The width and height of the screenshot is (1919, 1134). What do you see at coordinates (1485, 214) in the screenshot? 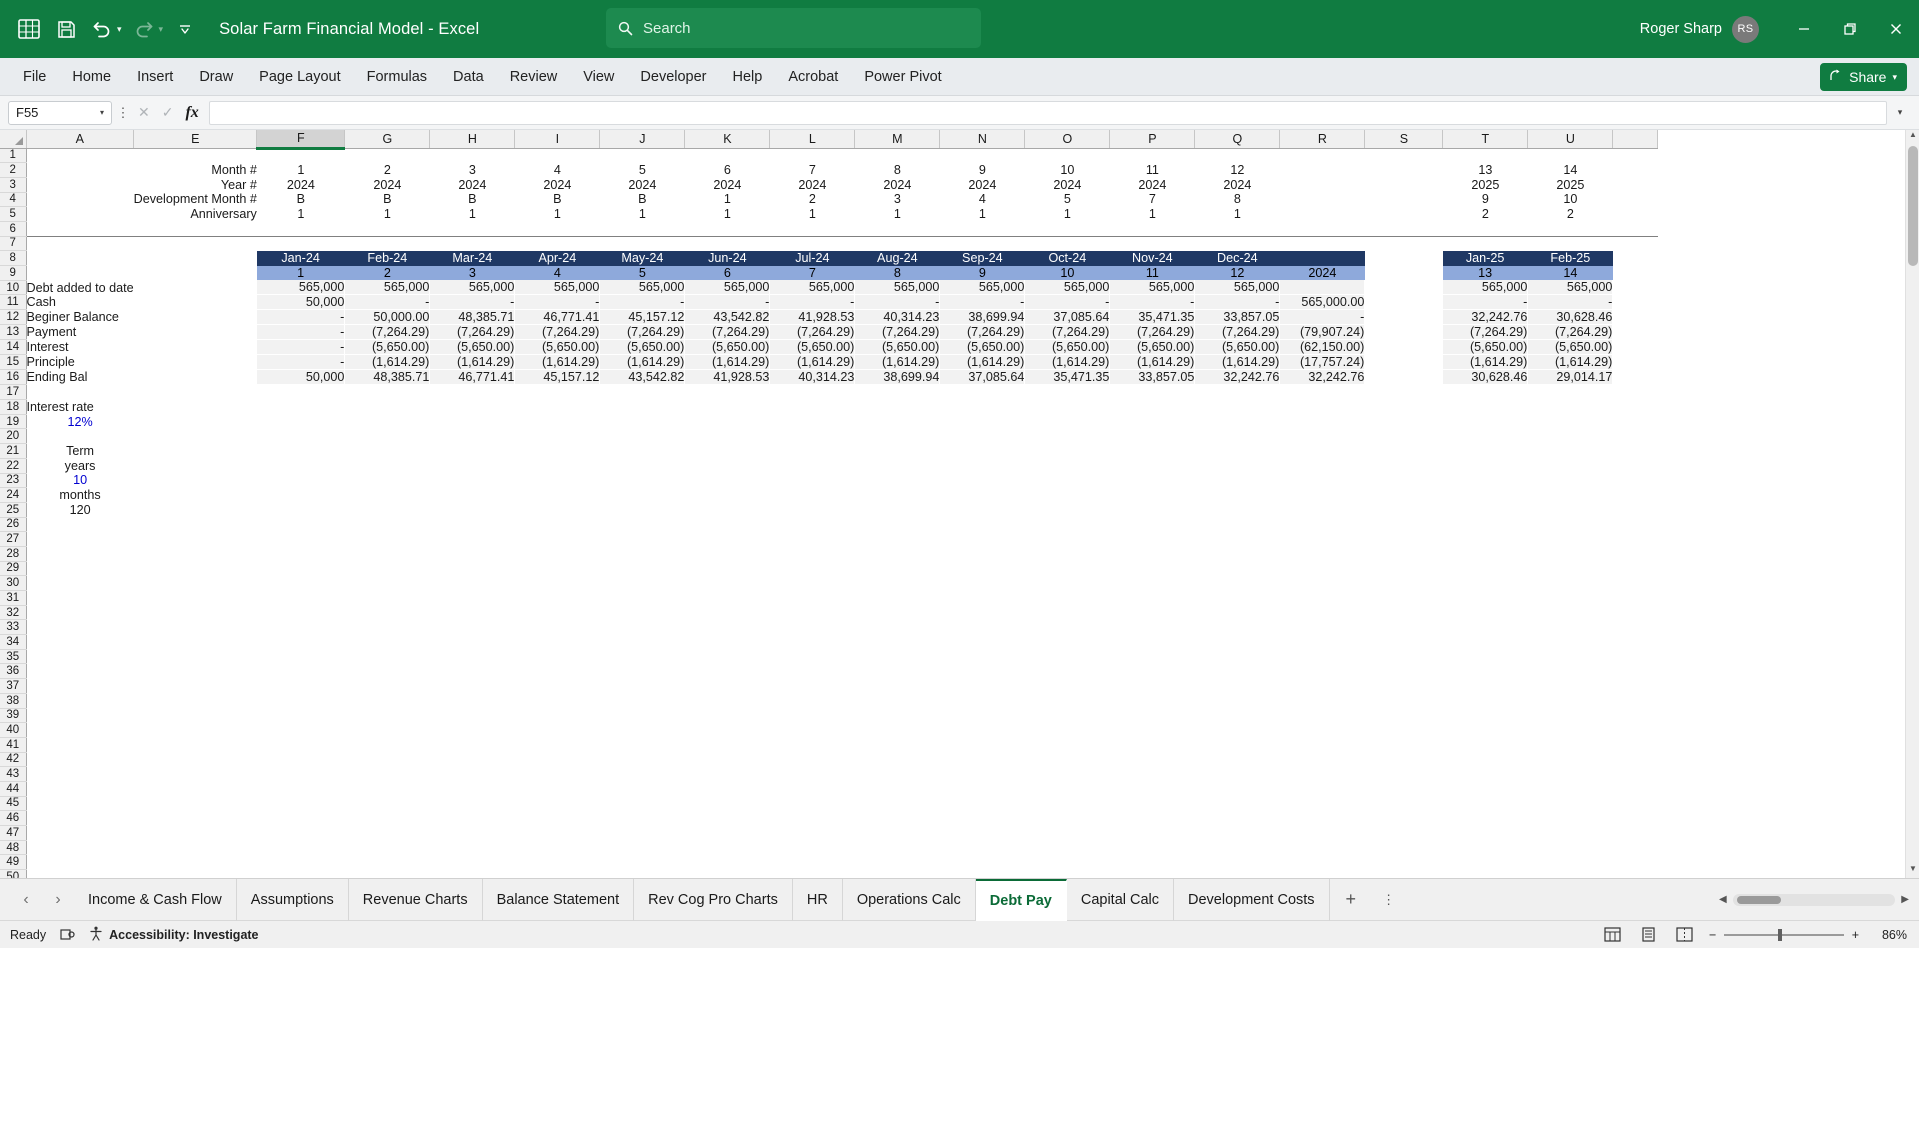
I see `cell-T5: 2` at bounding box center [1485, 214].